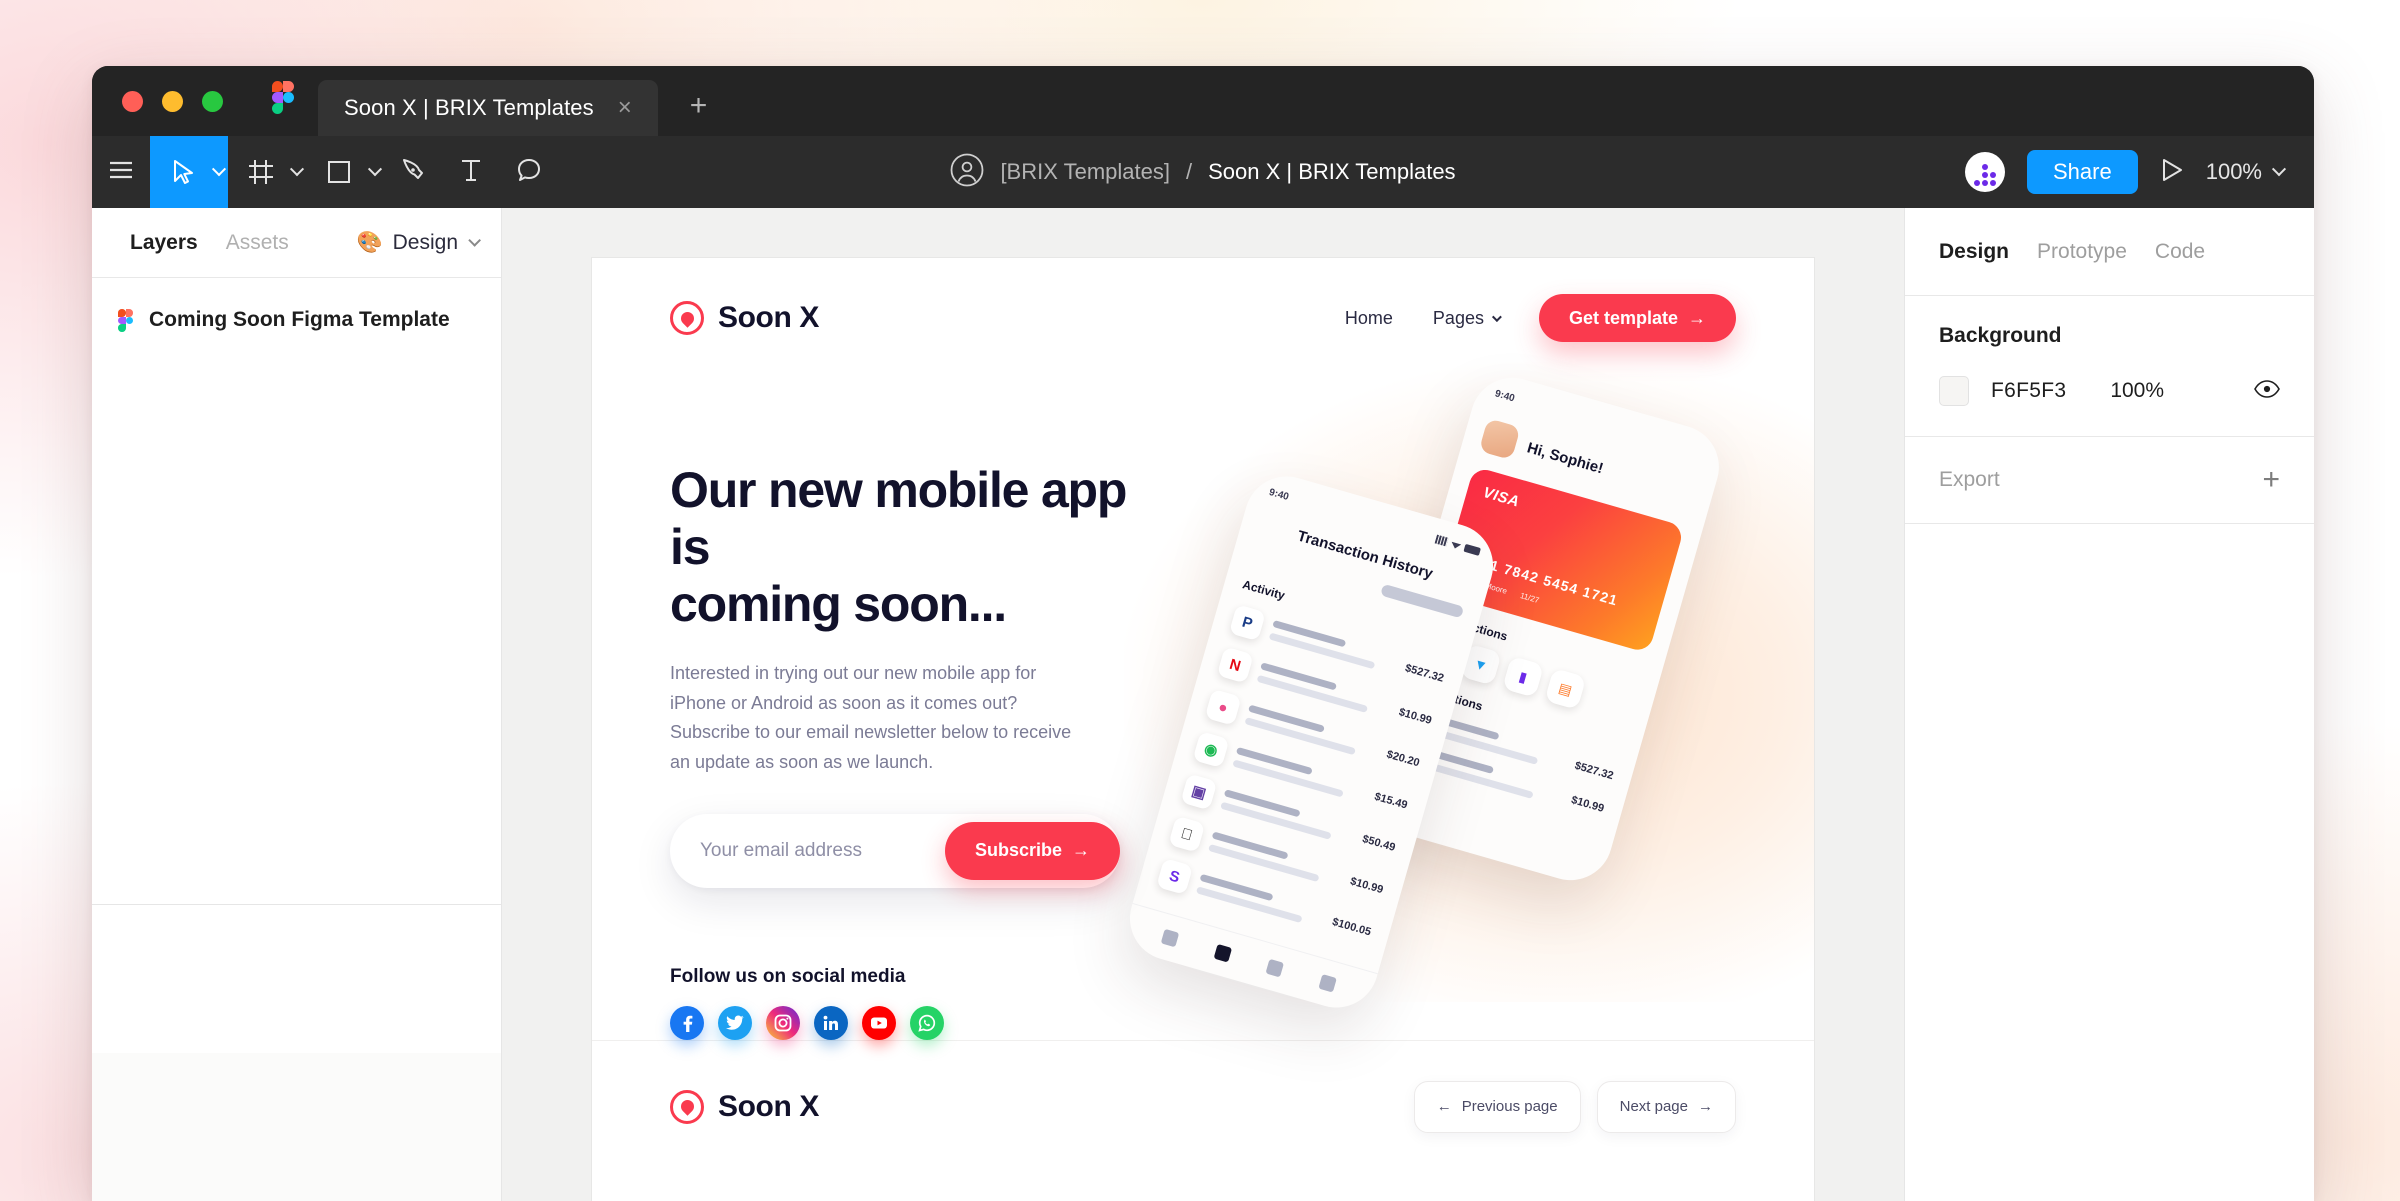 This screenshot has width=2400, height=1201. I want to click on nav-link-home: Home, so click(1369, 318).